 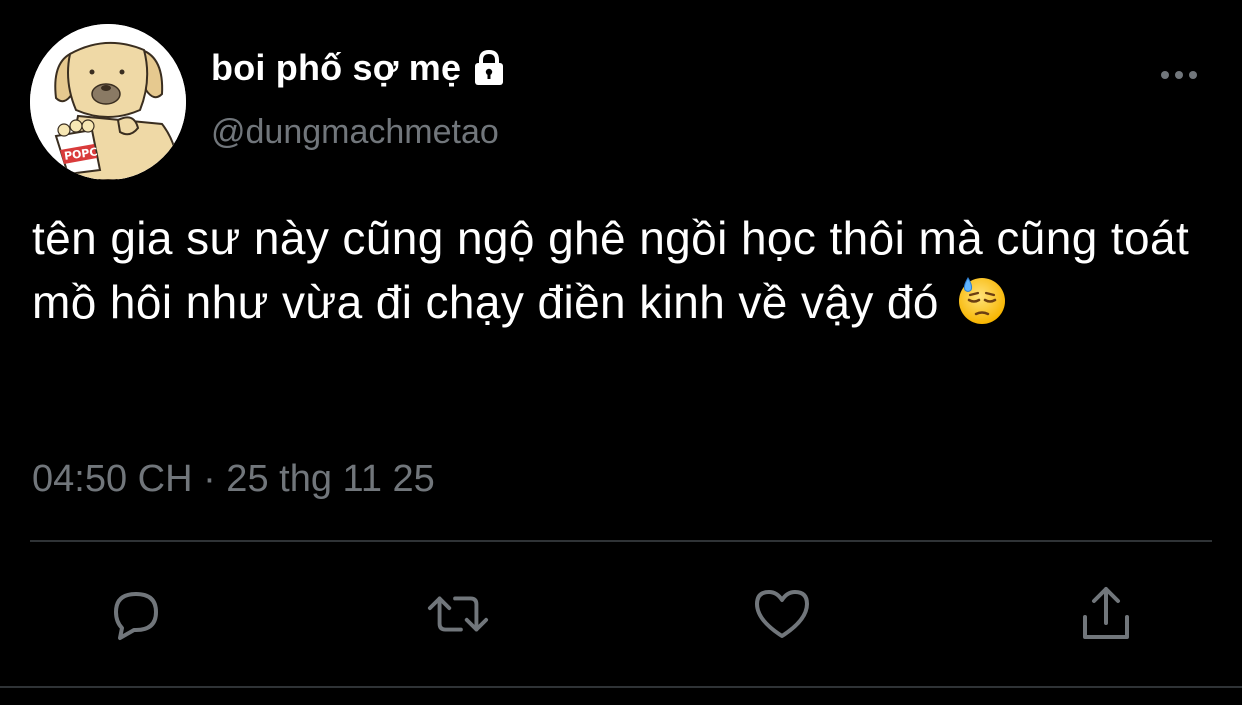 I want to click on name-row: boi phố sợ mẹ, so click(x=360, y=68).